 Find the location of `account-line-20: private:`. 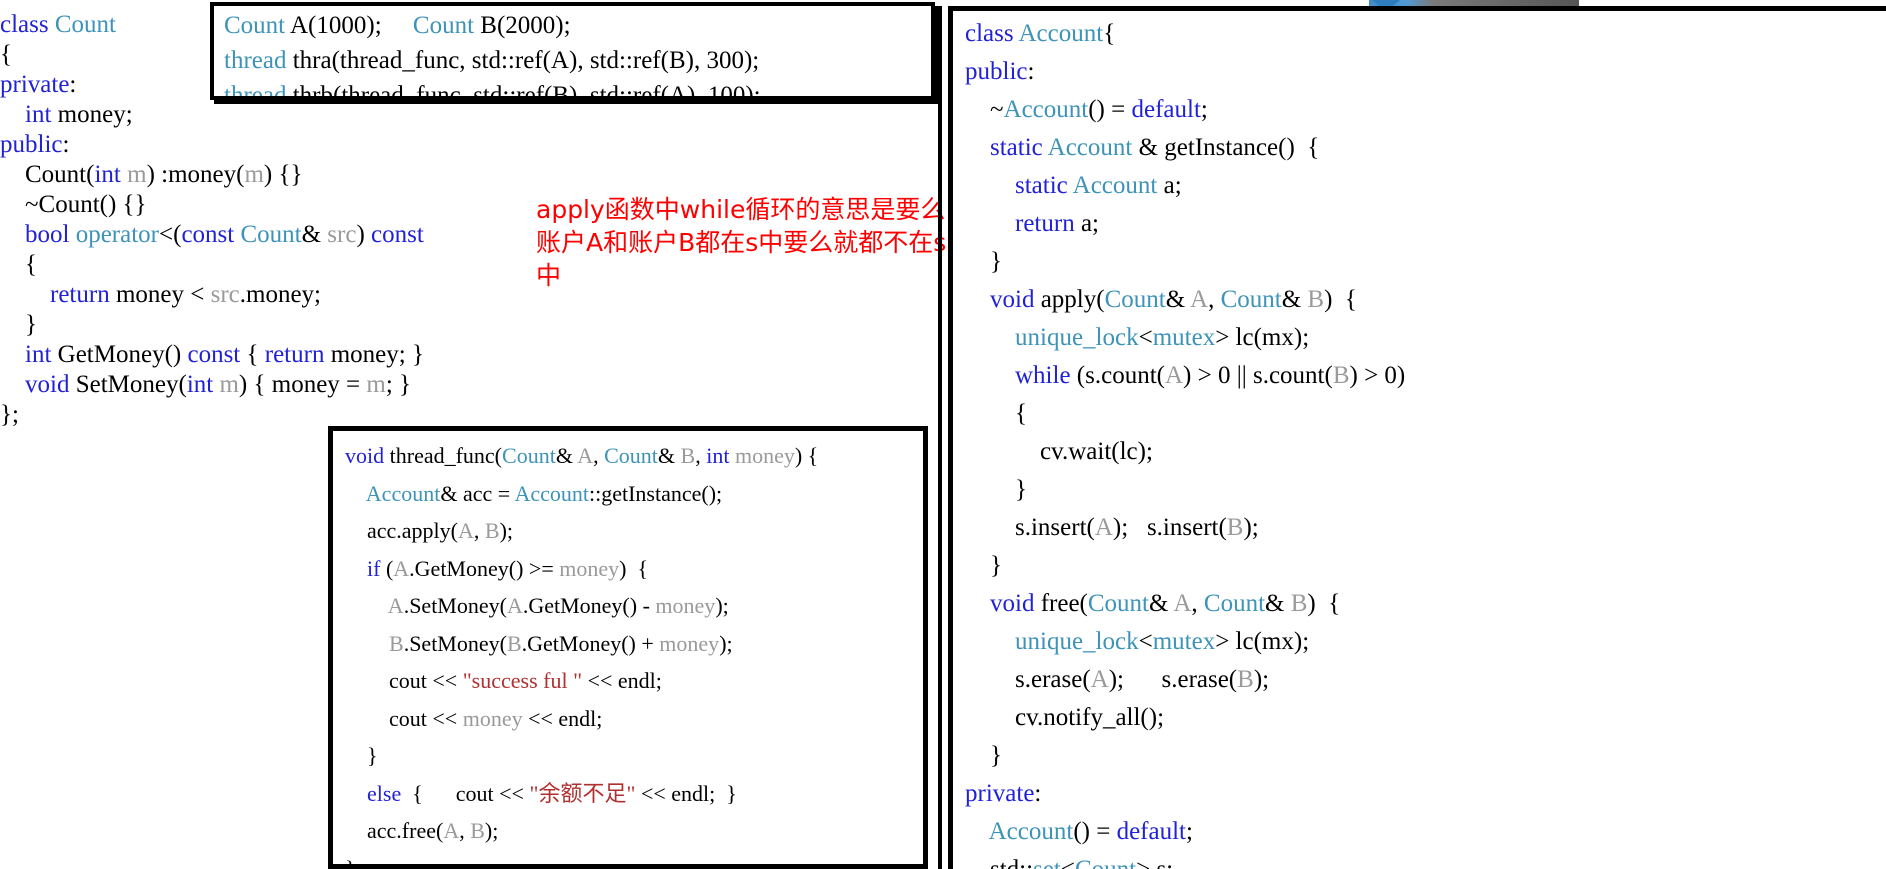

account-line-20: private: is located at coordinates (1003, 793).